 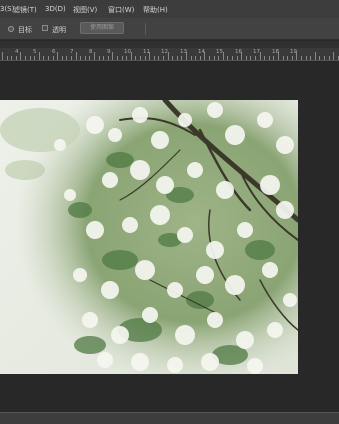 I want to click on ruler-label: 9, so click(x=109, y=52).